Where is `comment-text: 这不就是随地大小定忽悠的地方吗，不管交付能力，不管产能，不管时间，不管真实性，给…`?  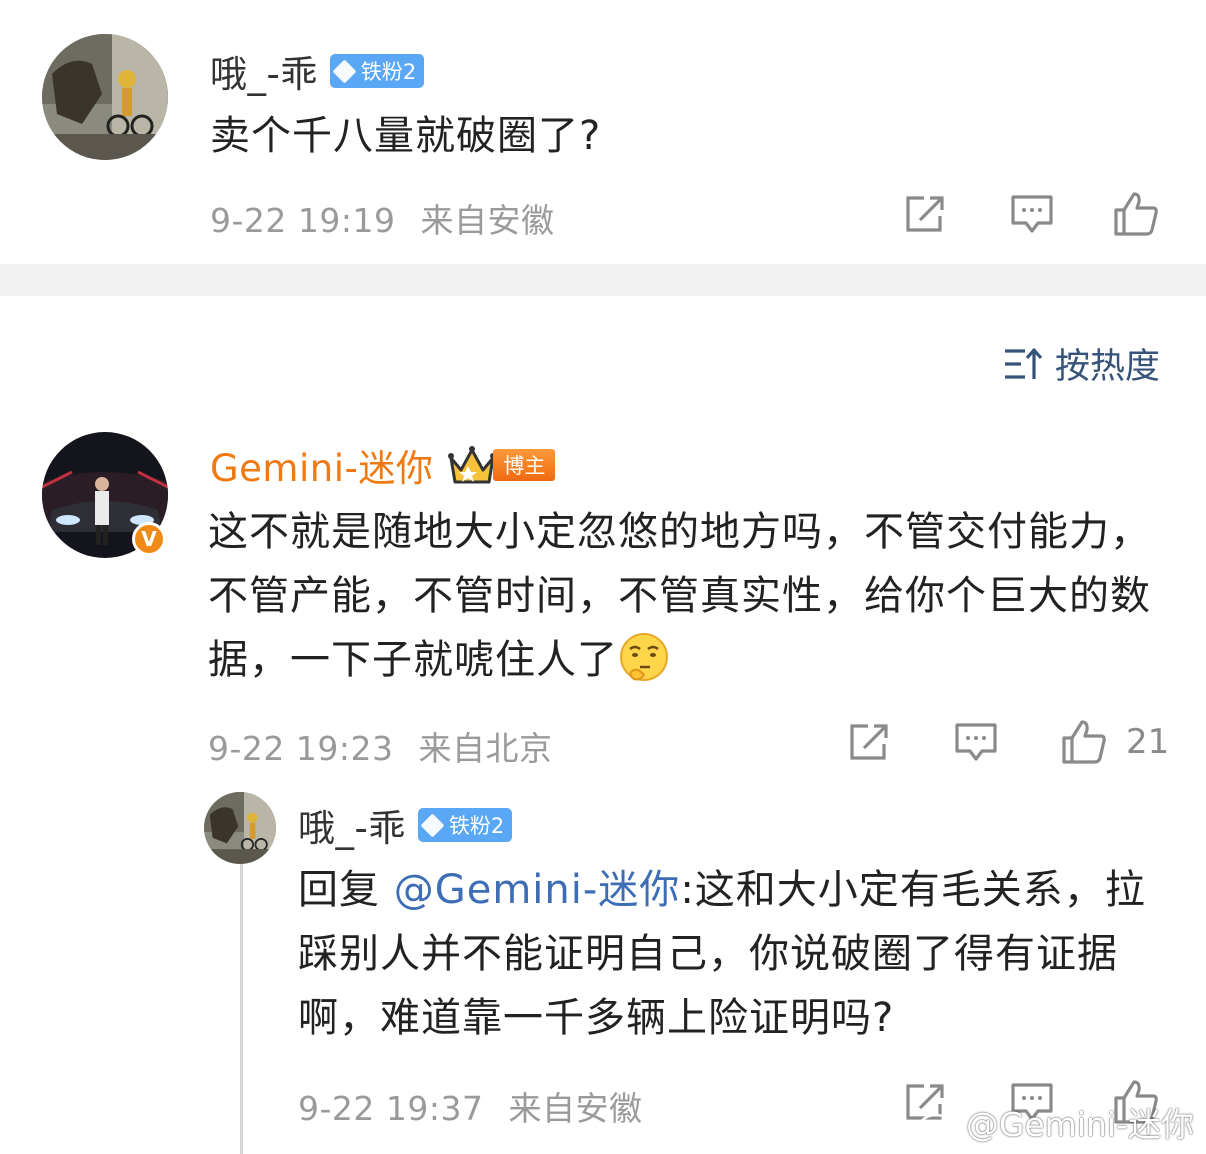 comment-text: 这不就是随地大小定忽悠的地方吗，不管交付能力，不管产能，不管时间，不管真实性，给… is located at coordinates (684, 596).